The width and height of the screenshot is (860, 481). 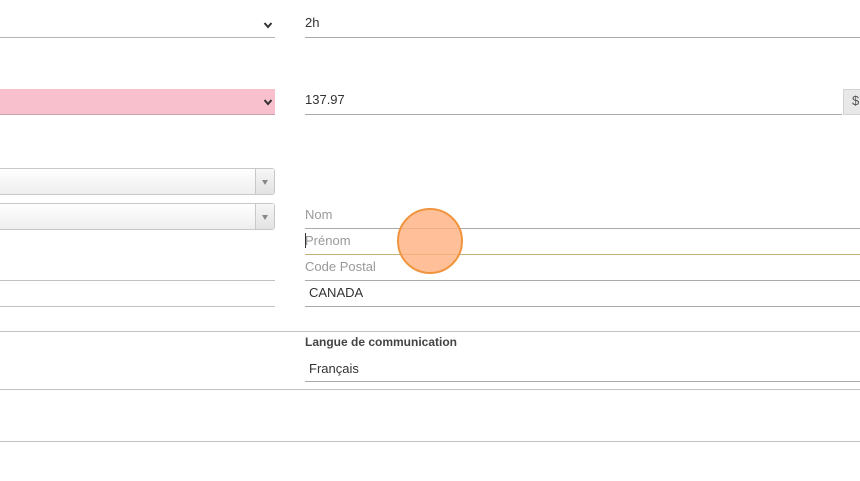 I want to click on nom-placeholder: Nom, so click(x=319, y=214).